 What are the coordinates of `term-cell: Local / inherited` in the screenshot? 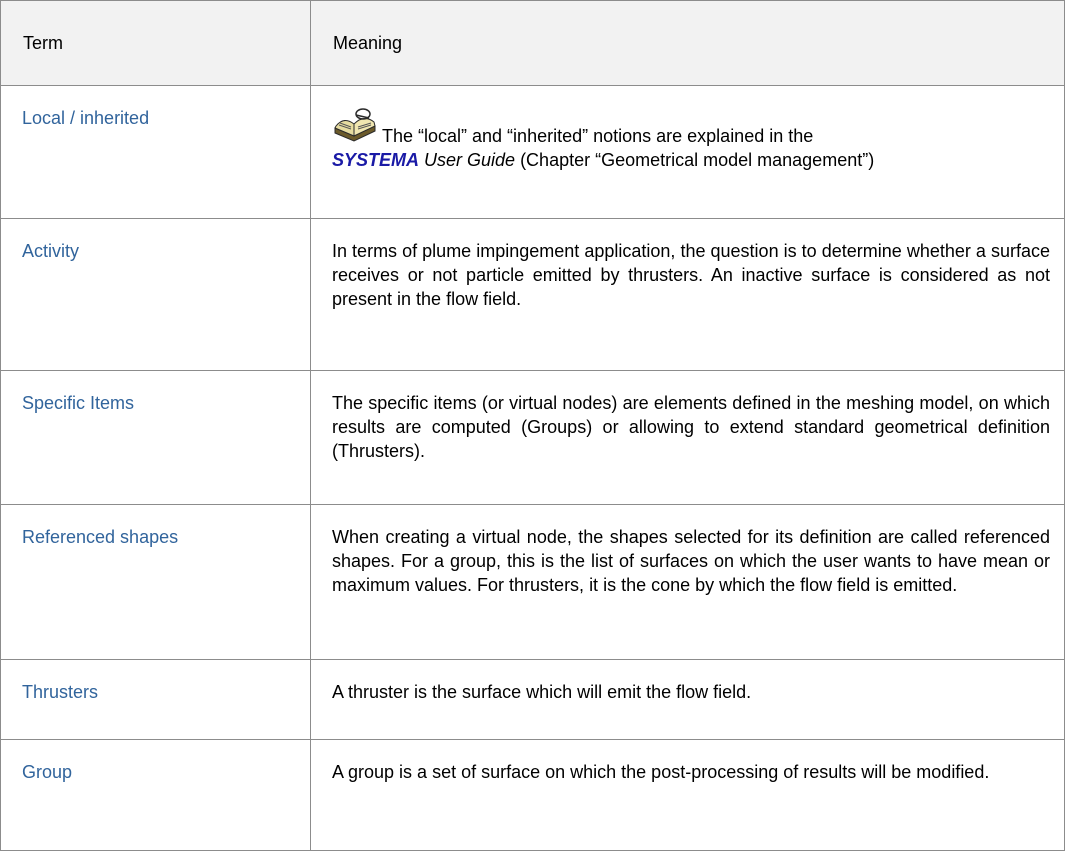 It's located at (155, 152).